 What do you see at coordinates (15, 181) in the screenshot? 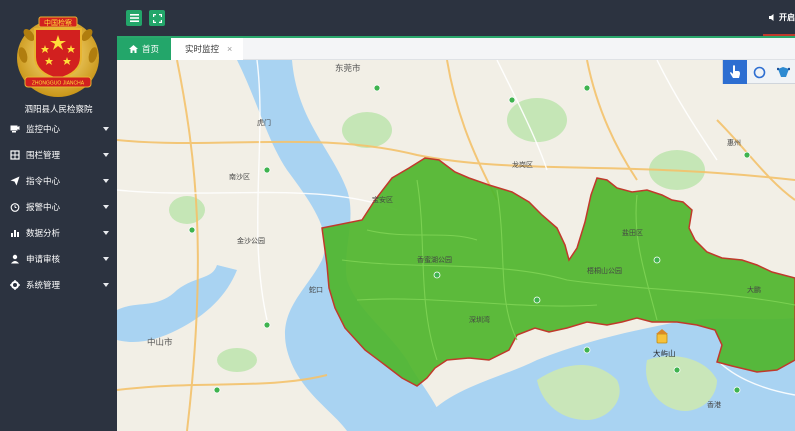
I see `send-icon` at bounding box center [15, 181].